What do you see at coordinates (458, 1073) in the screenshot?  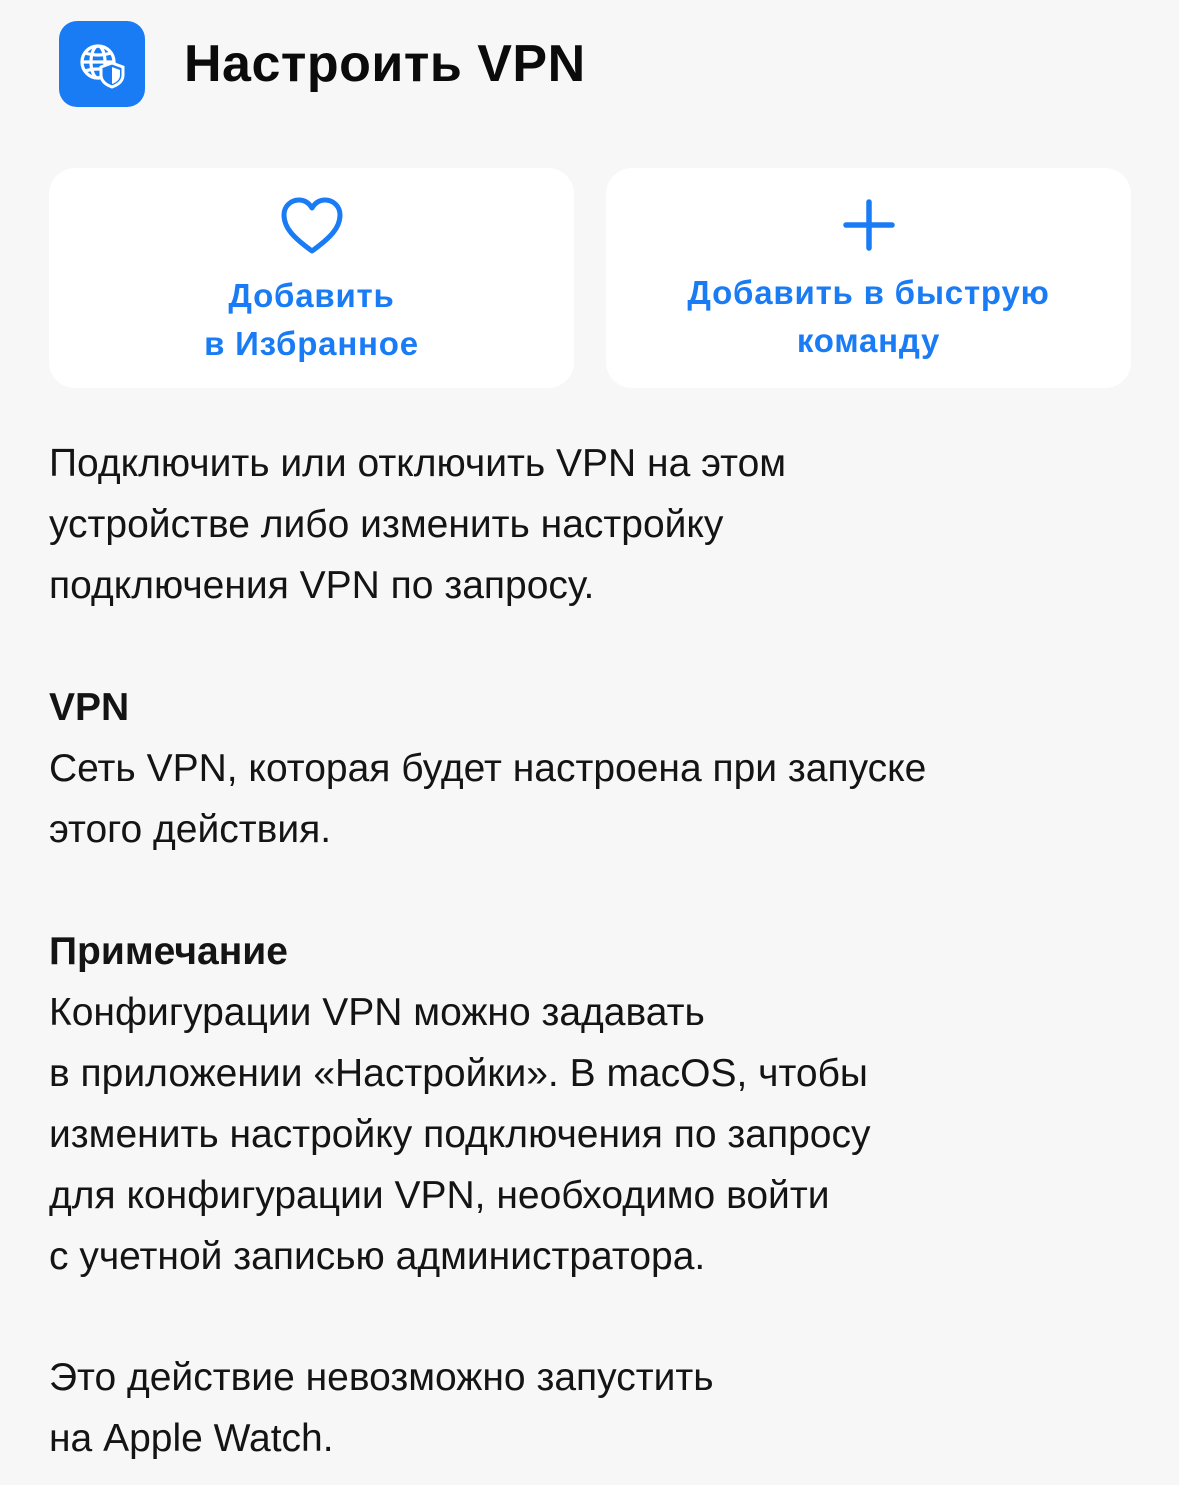 I see `note-line: в приложении «Настройки». В macOS, чтобы` at bounding box center [458, 1073].